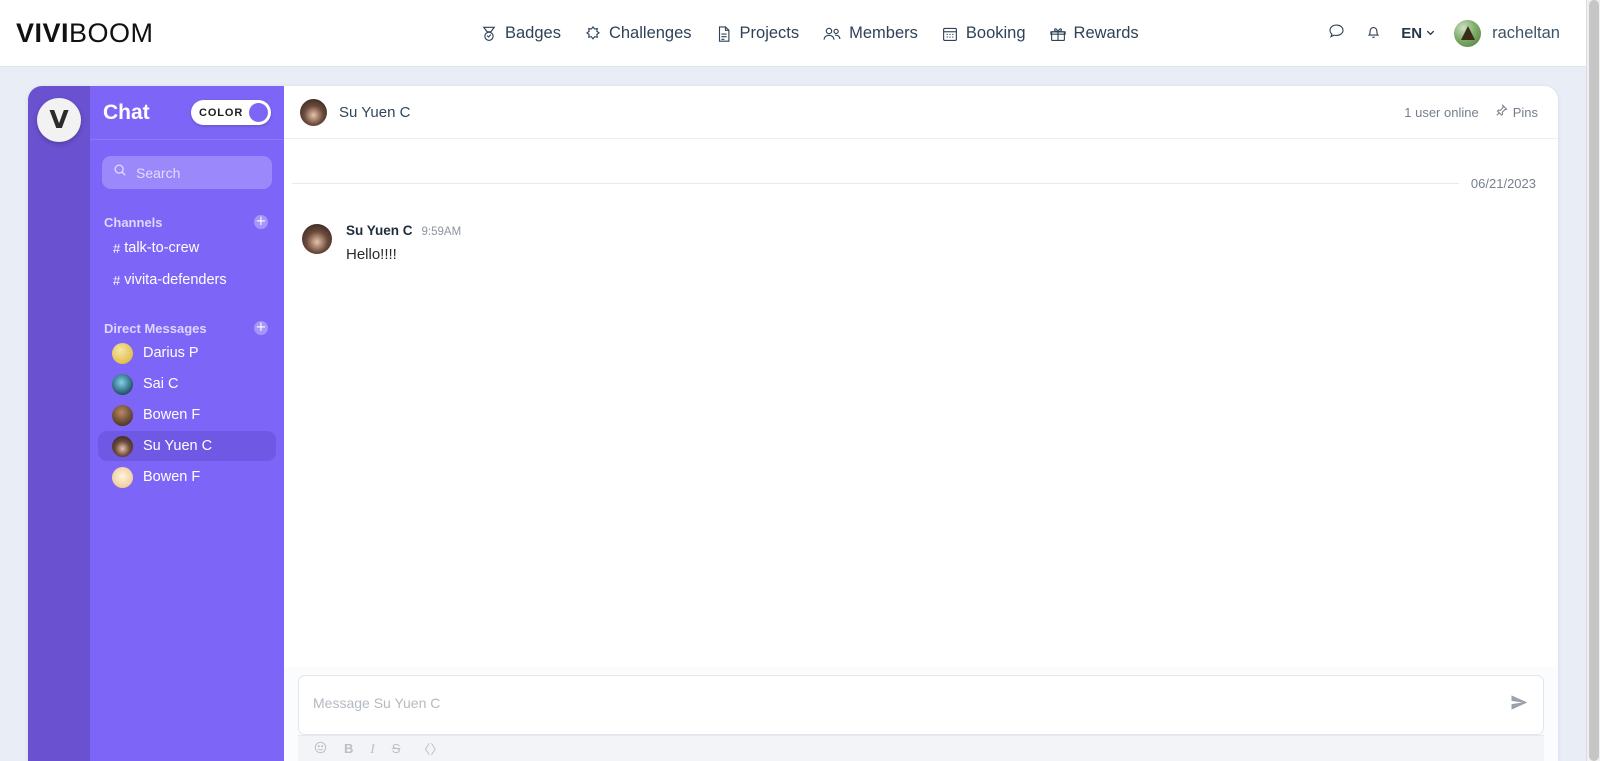 The width and height of the screenshot is (1600, 761). What do you see at coordinates (1430, 33) in the screenshot?
I see `chevron-down-icon` at bounding box center [1430, 33].